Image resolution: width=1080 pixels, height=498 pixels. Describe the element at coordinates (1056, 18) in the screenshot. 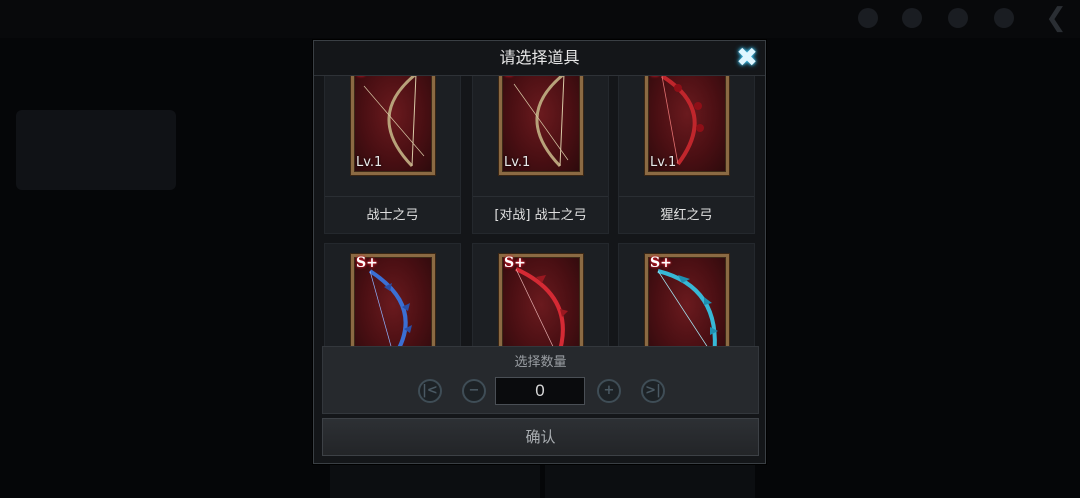

I see `back-arrow-icon: ❮` at that location.